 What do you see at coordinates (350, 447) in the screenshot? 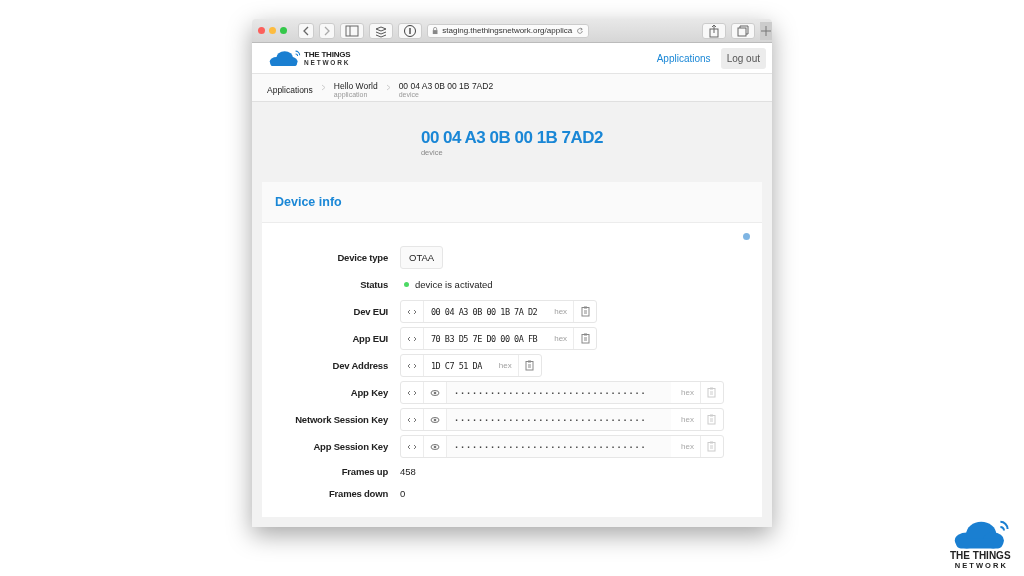
I see `field-label: App Session Key` at bounding box center [350, 447].